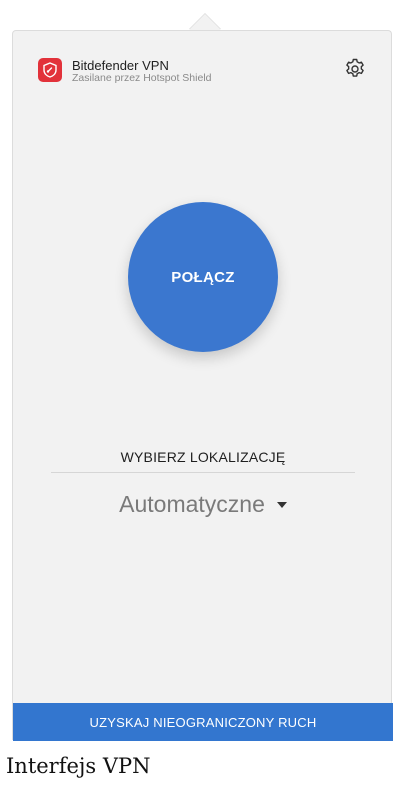 Image resolution: width=394 pixels, height=792 pixels. Describe the element at coordinates (203, 722) in the screenshot. I see `upgrade-button: UZYSKAJ NIEOGRANICZONY RUCH` at that location.